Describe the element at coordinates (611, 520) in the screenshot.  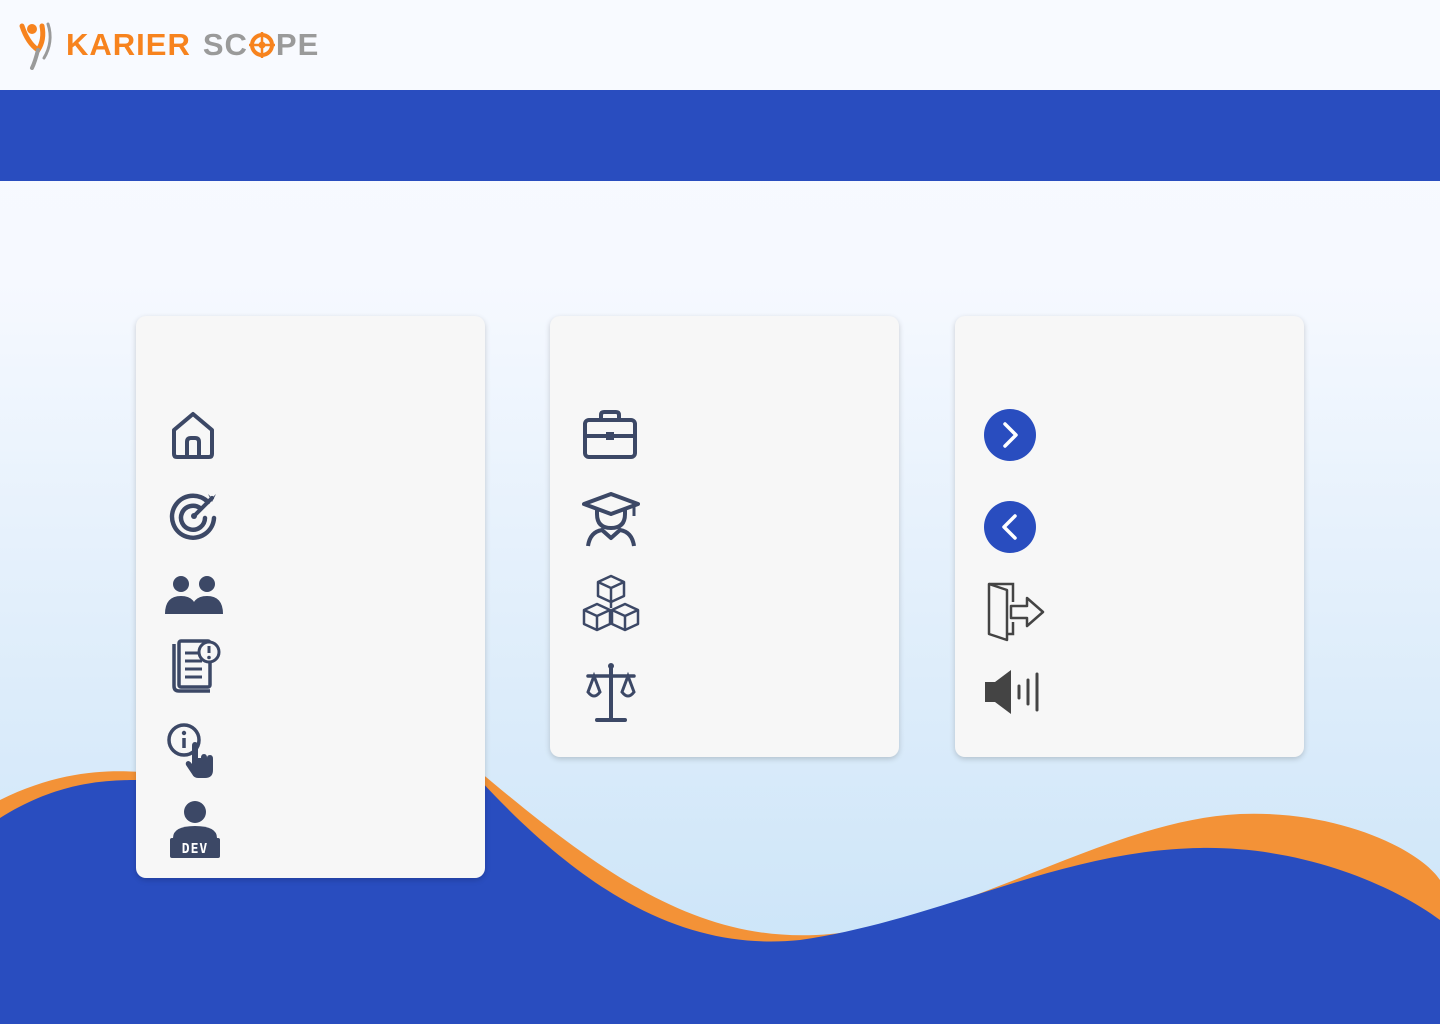
I see `graduate-icon` at that location.